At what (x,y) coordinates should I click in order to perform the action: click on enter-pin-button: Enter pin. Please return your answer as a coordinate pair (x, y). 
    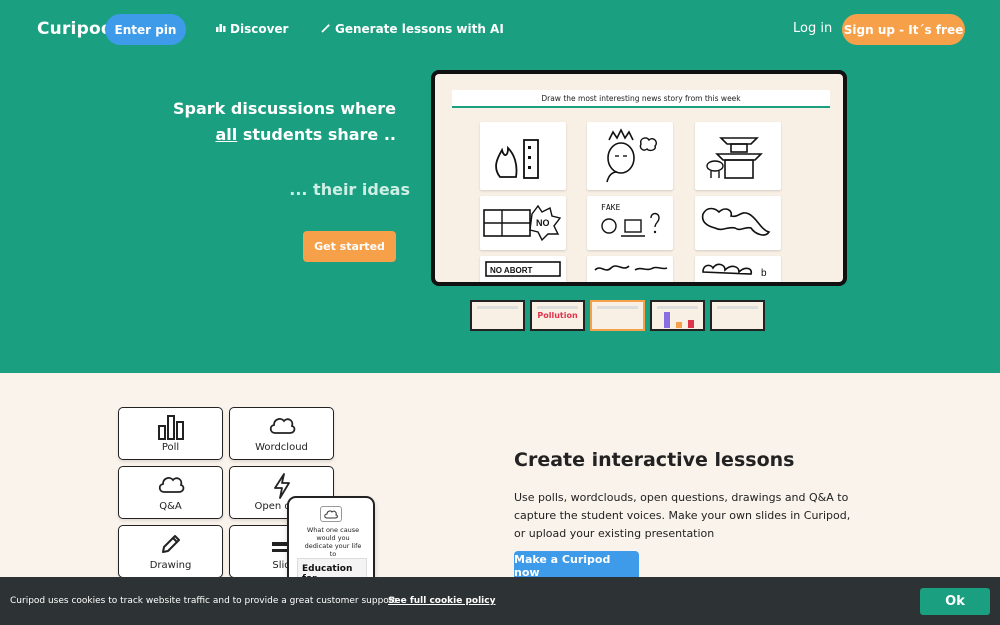
    Looking at the image, I should click on (145, 29).